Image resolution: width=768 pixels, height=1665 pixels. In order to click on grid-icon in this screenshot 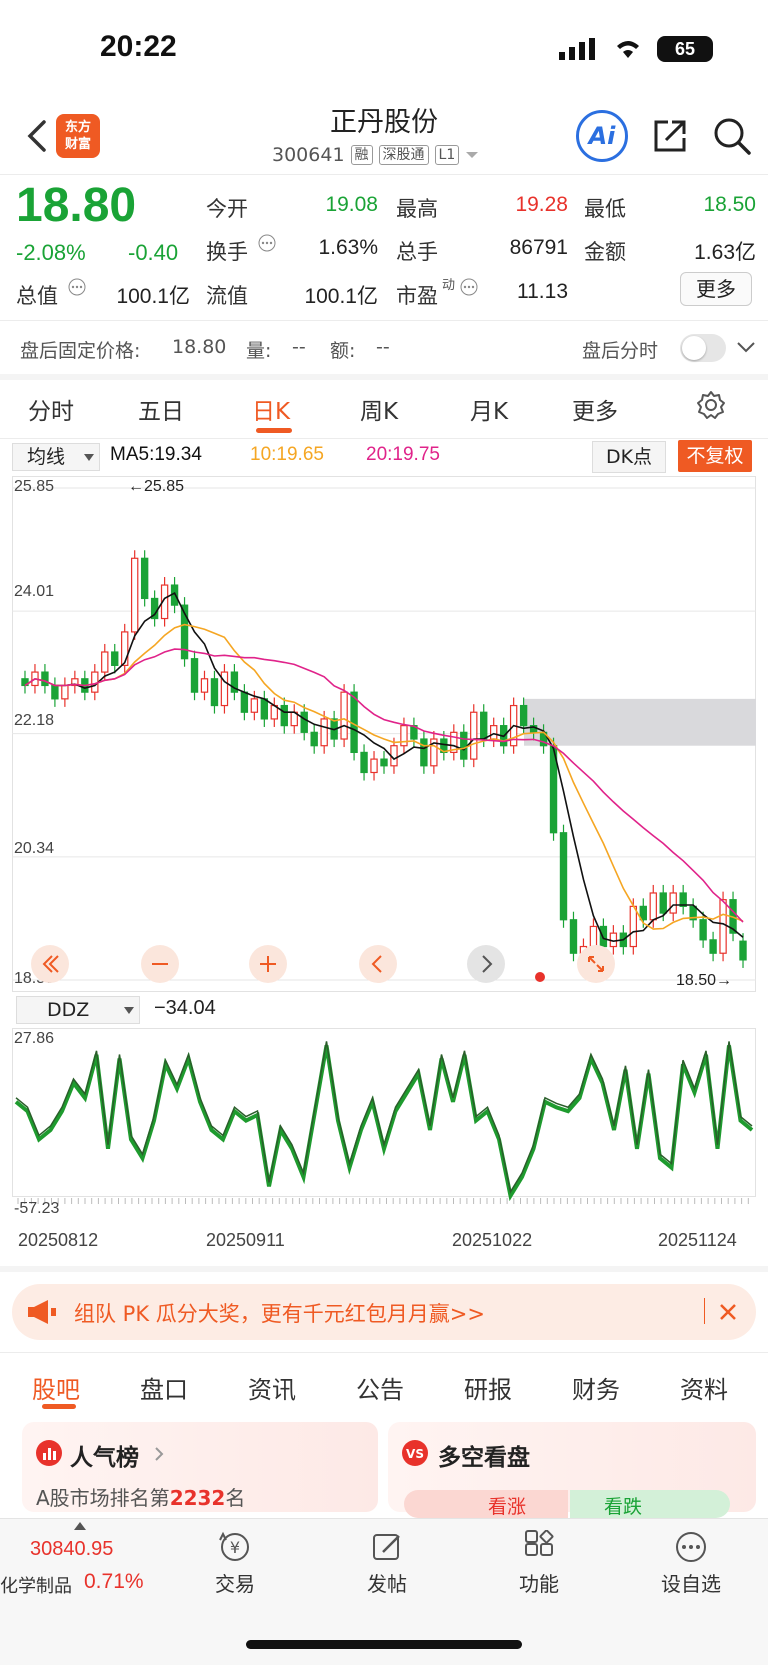, I will do `click(539, 1543)`.